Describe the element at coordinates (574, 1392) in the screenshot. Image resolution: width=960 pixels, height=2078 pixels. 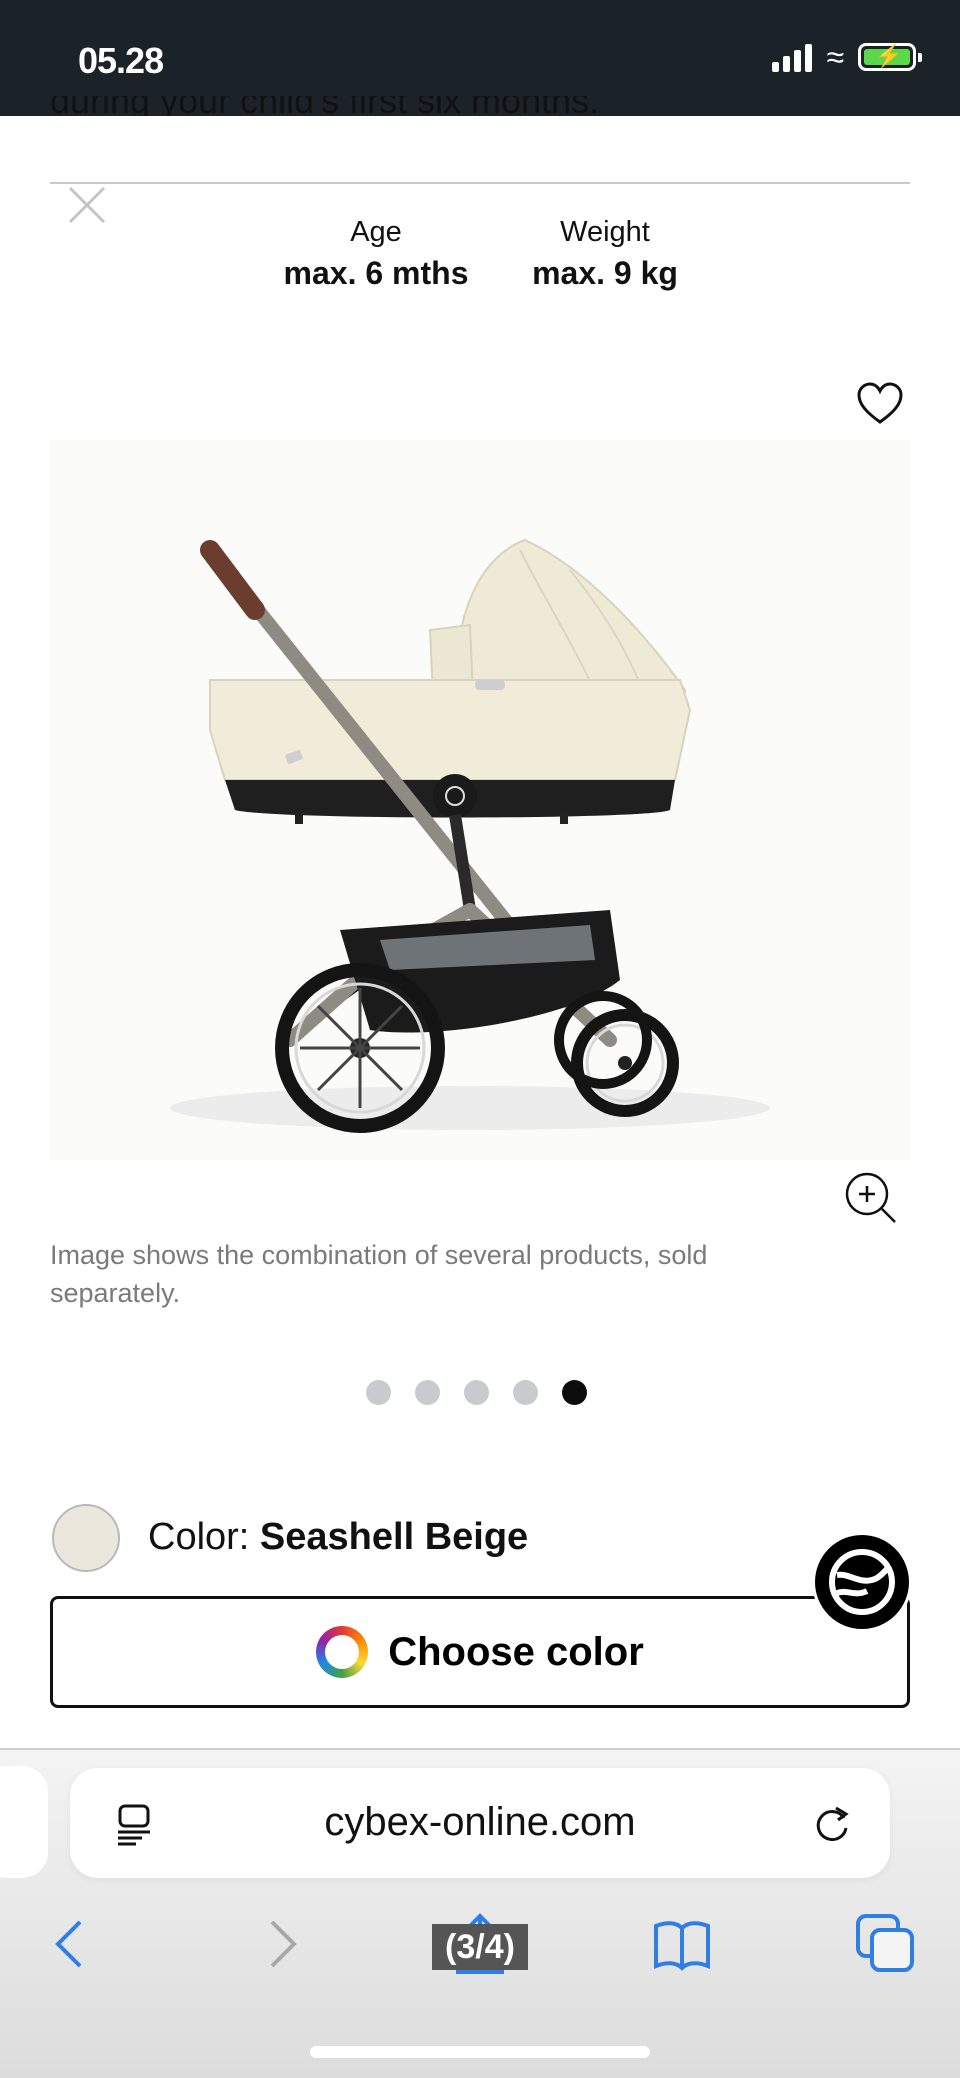
I see `carousel-dot-active` at that location.